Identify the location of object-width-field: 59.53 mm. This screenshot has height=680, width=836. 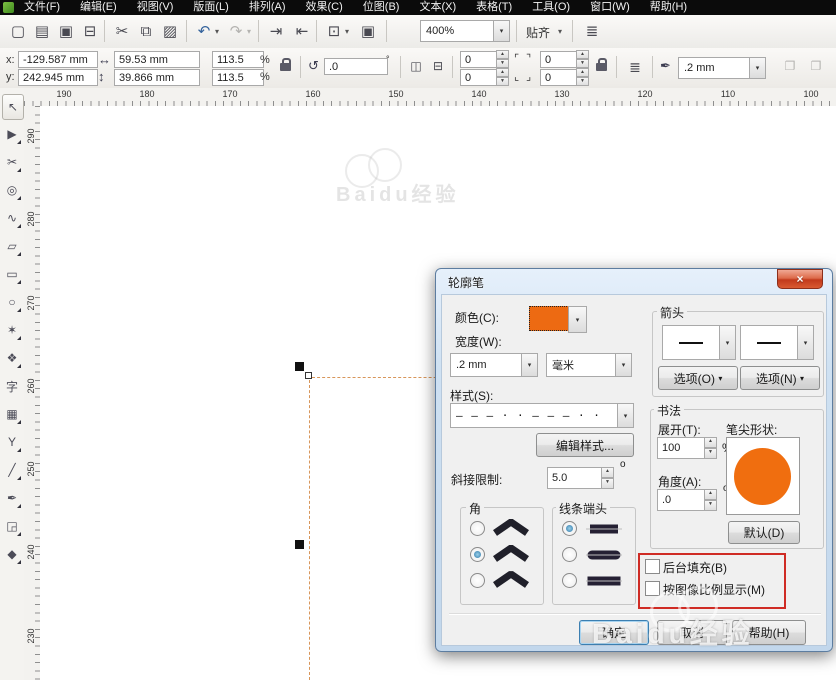
(157, 59).